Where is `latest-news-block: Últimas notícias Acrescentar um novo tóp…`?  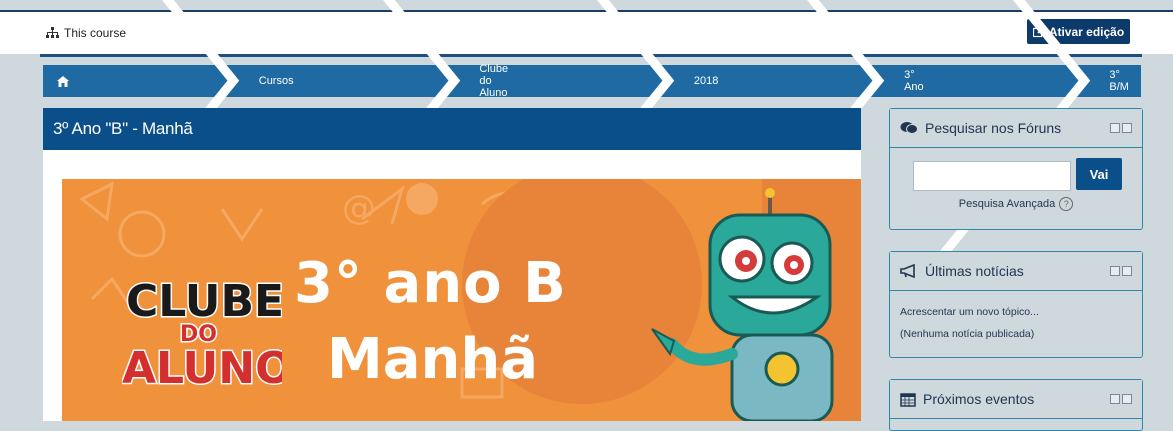
latest-news-block: Últimas notícias Acrescentar um novo tóp… is located at coordinates (1016, 304).